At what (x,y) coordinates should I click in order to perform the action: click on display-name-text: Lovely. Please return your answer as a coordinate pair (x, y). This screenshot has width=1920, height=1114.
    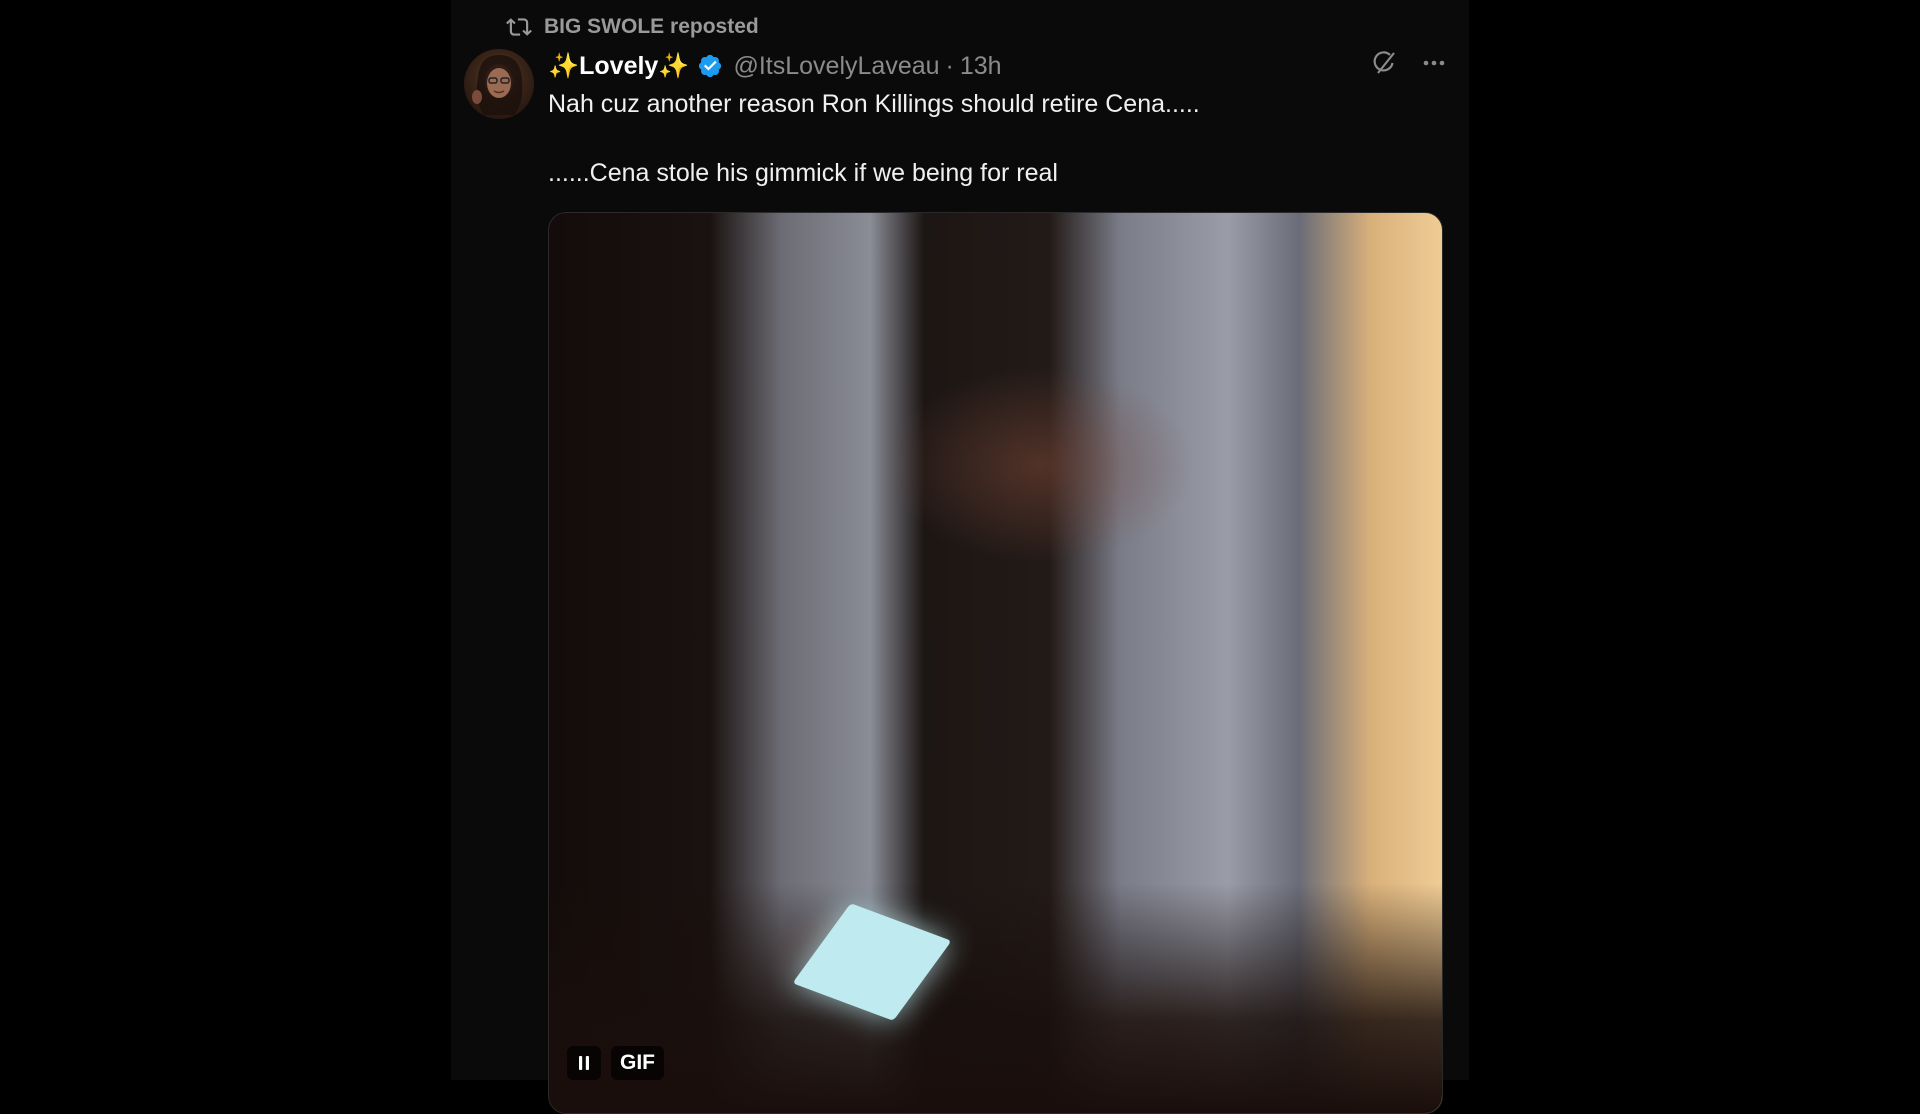
    Looking at the image, I should click on (618, 66).